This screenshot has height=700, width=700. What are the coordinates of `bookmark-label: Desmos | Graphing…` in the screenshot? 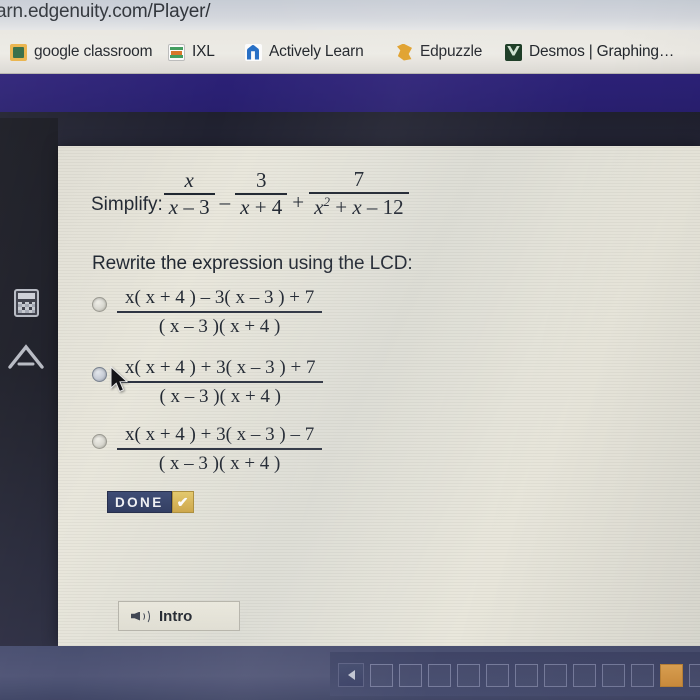 It's located at (602, 51).